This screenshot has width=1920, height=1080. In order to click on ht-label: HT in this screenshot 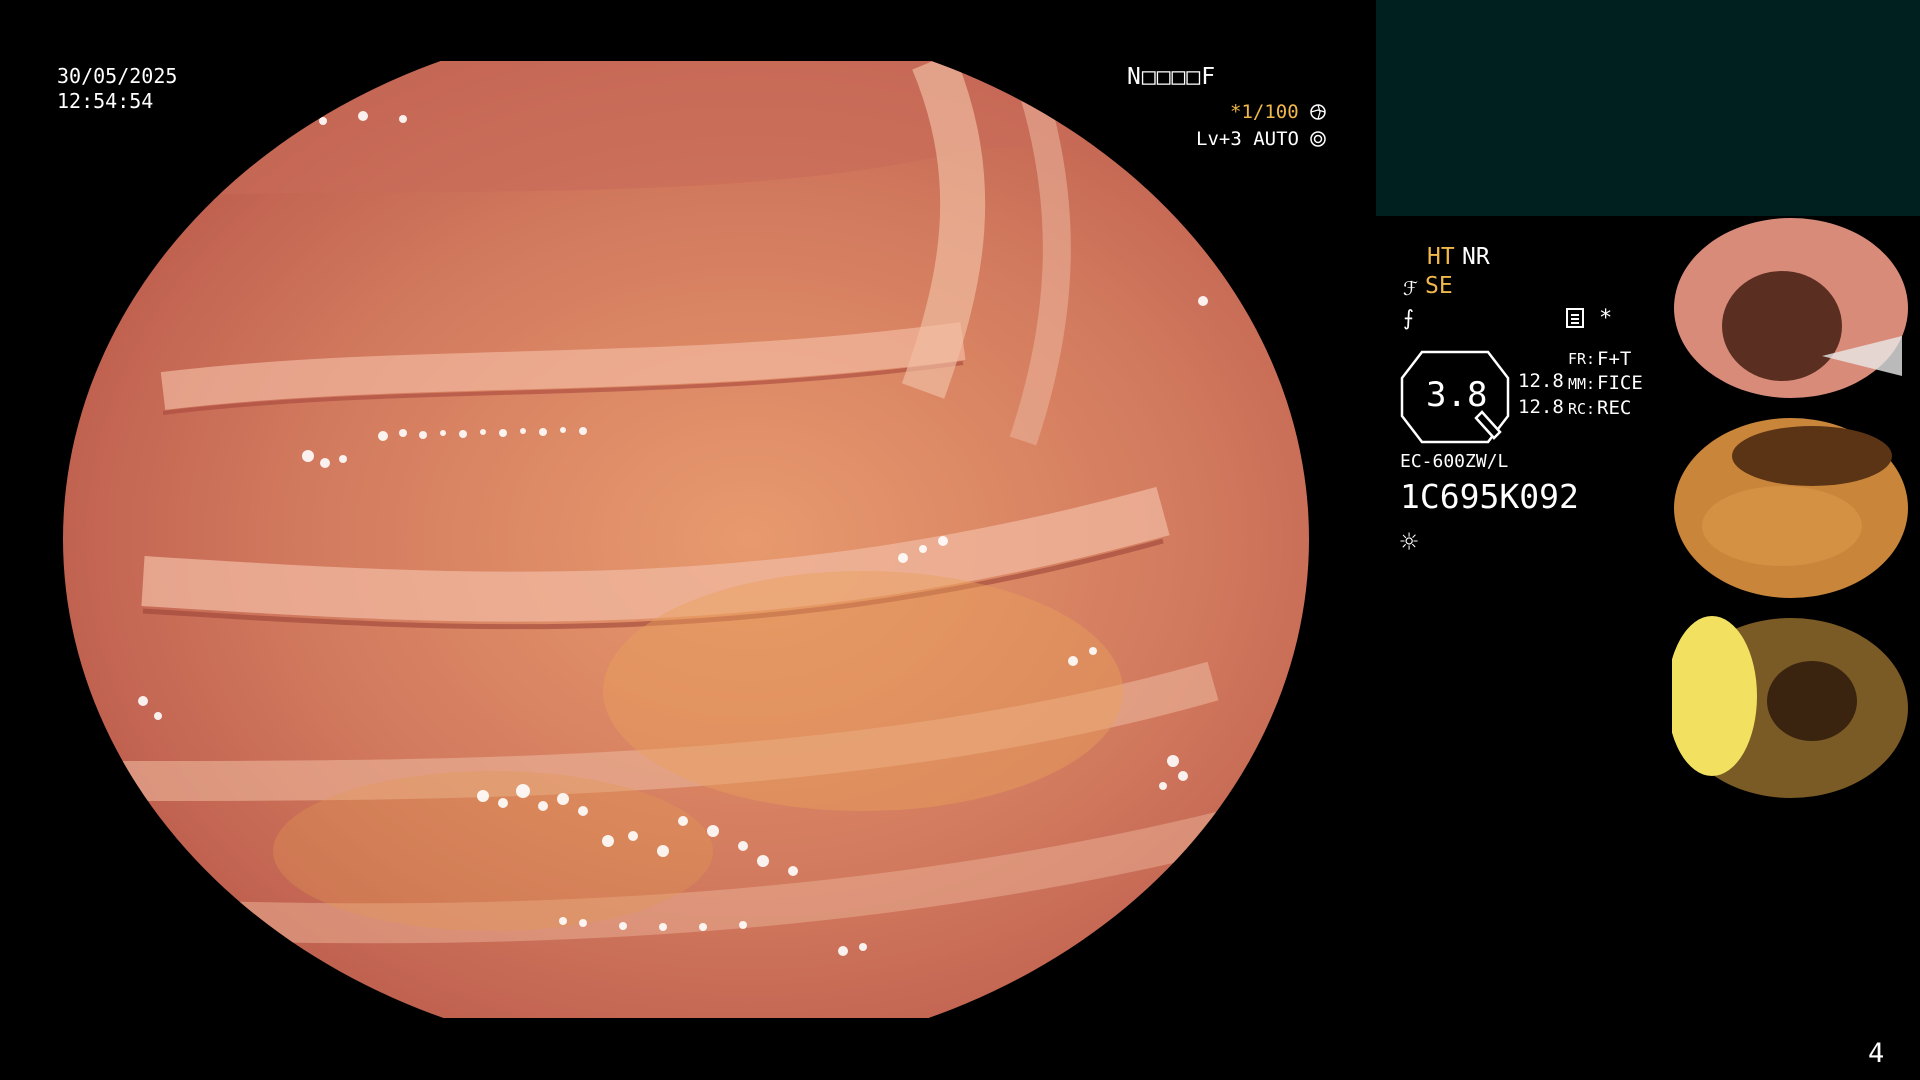, I will do `click(1441, 257)`.